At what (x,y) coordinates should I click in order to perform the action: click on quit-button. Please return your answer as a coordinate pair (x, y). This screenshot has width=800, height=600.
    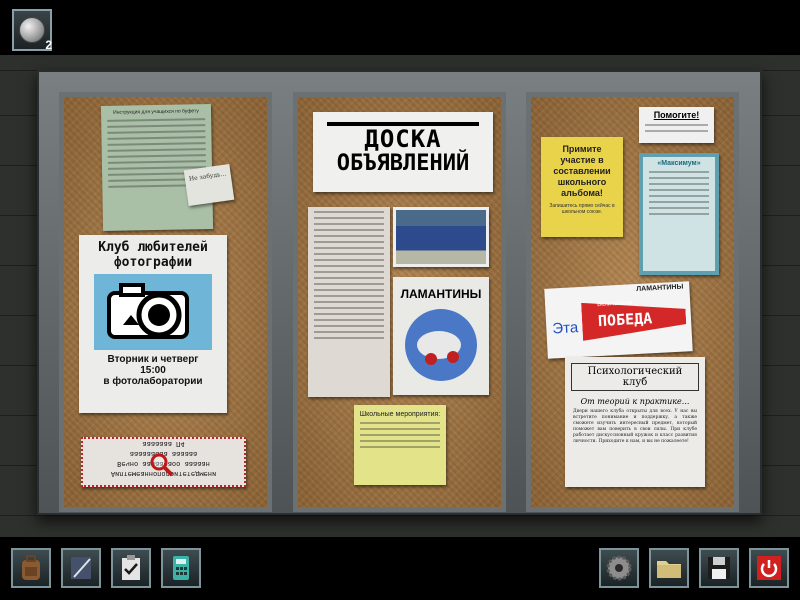
    Looking at the image, I should click on (769, 568).